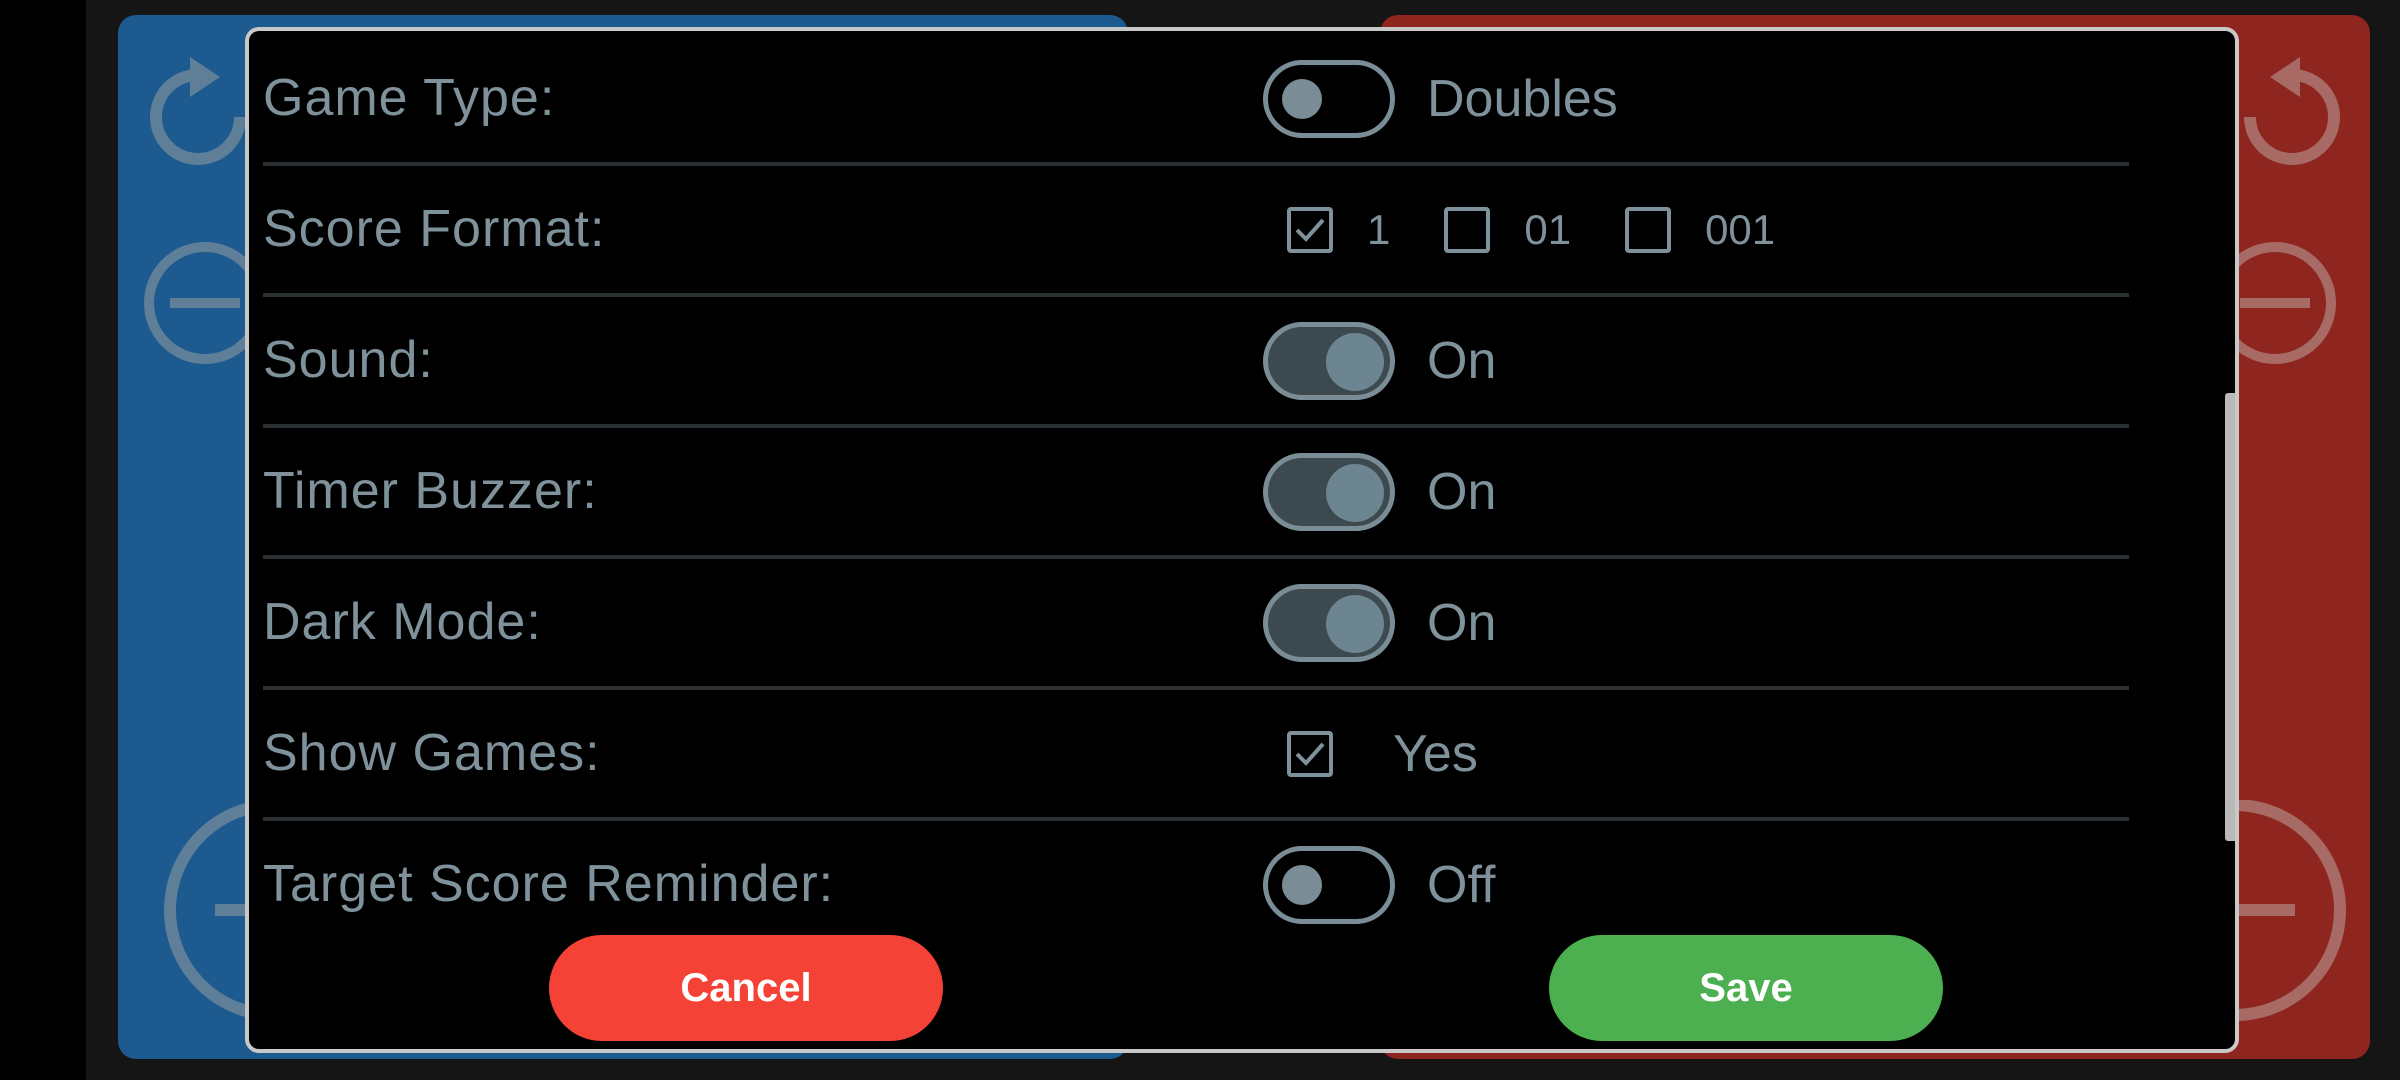  Describe the element at coordinates (1522, 98) in the screenshot. I see `toggle-state-text: Doubles` at that location.